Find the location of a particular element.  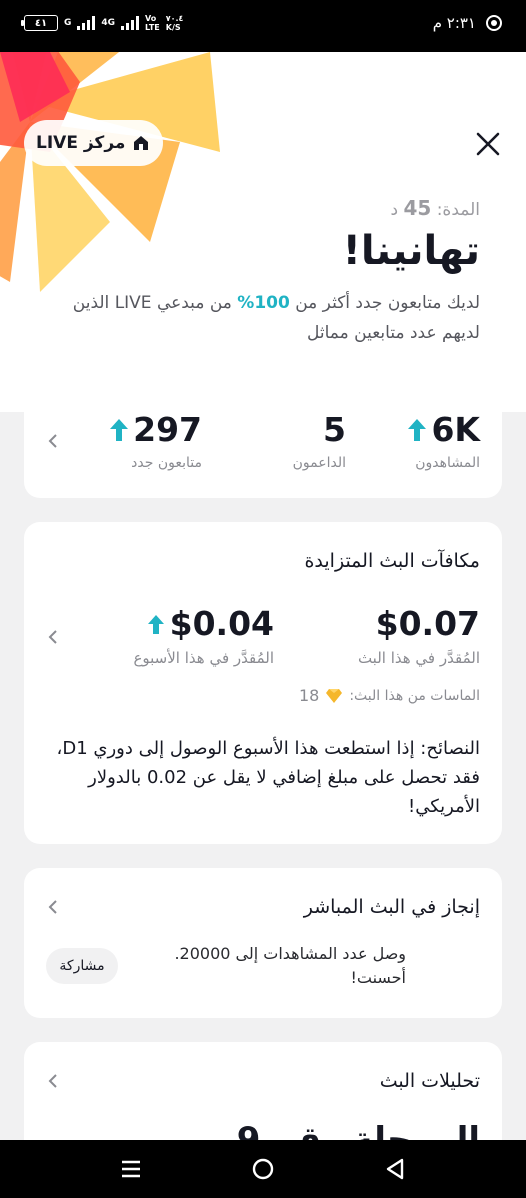

duration-label: المدة: is located at coordinates (458, 210).